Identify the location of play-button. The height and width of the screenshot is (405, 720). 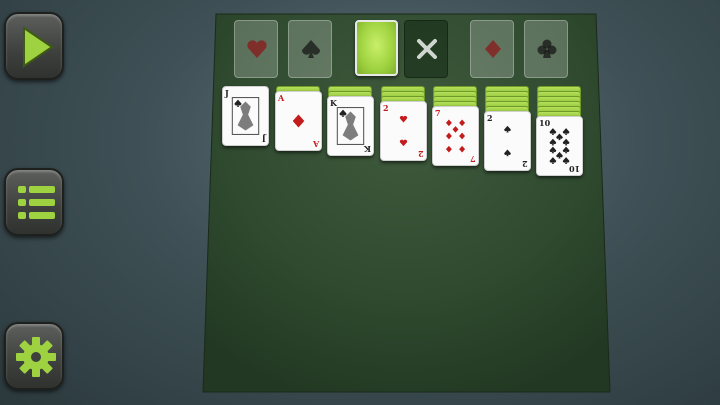
(34, 46).